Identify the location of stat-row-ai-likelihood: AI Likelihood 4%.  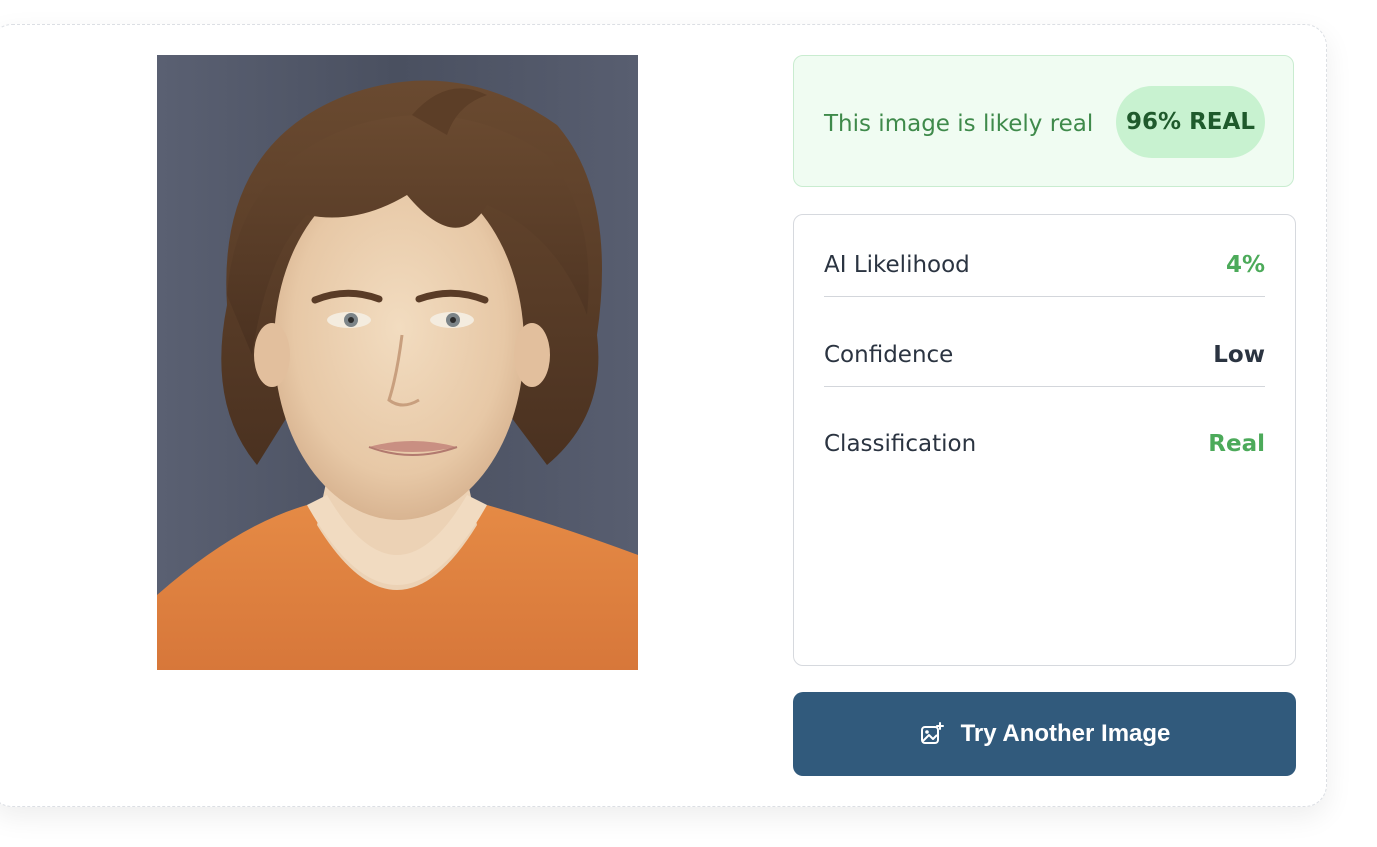
(1044, 271).